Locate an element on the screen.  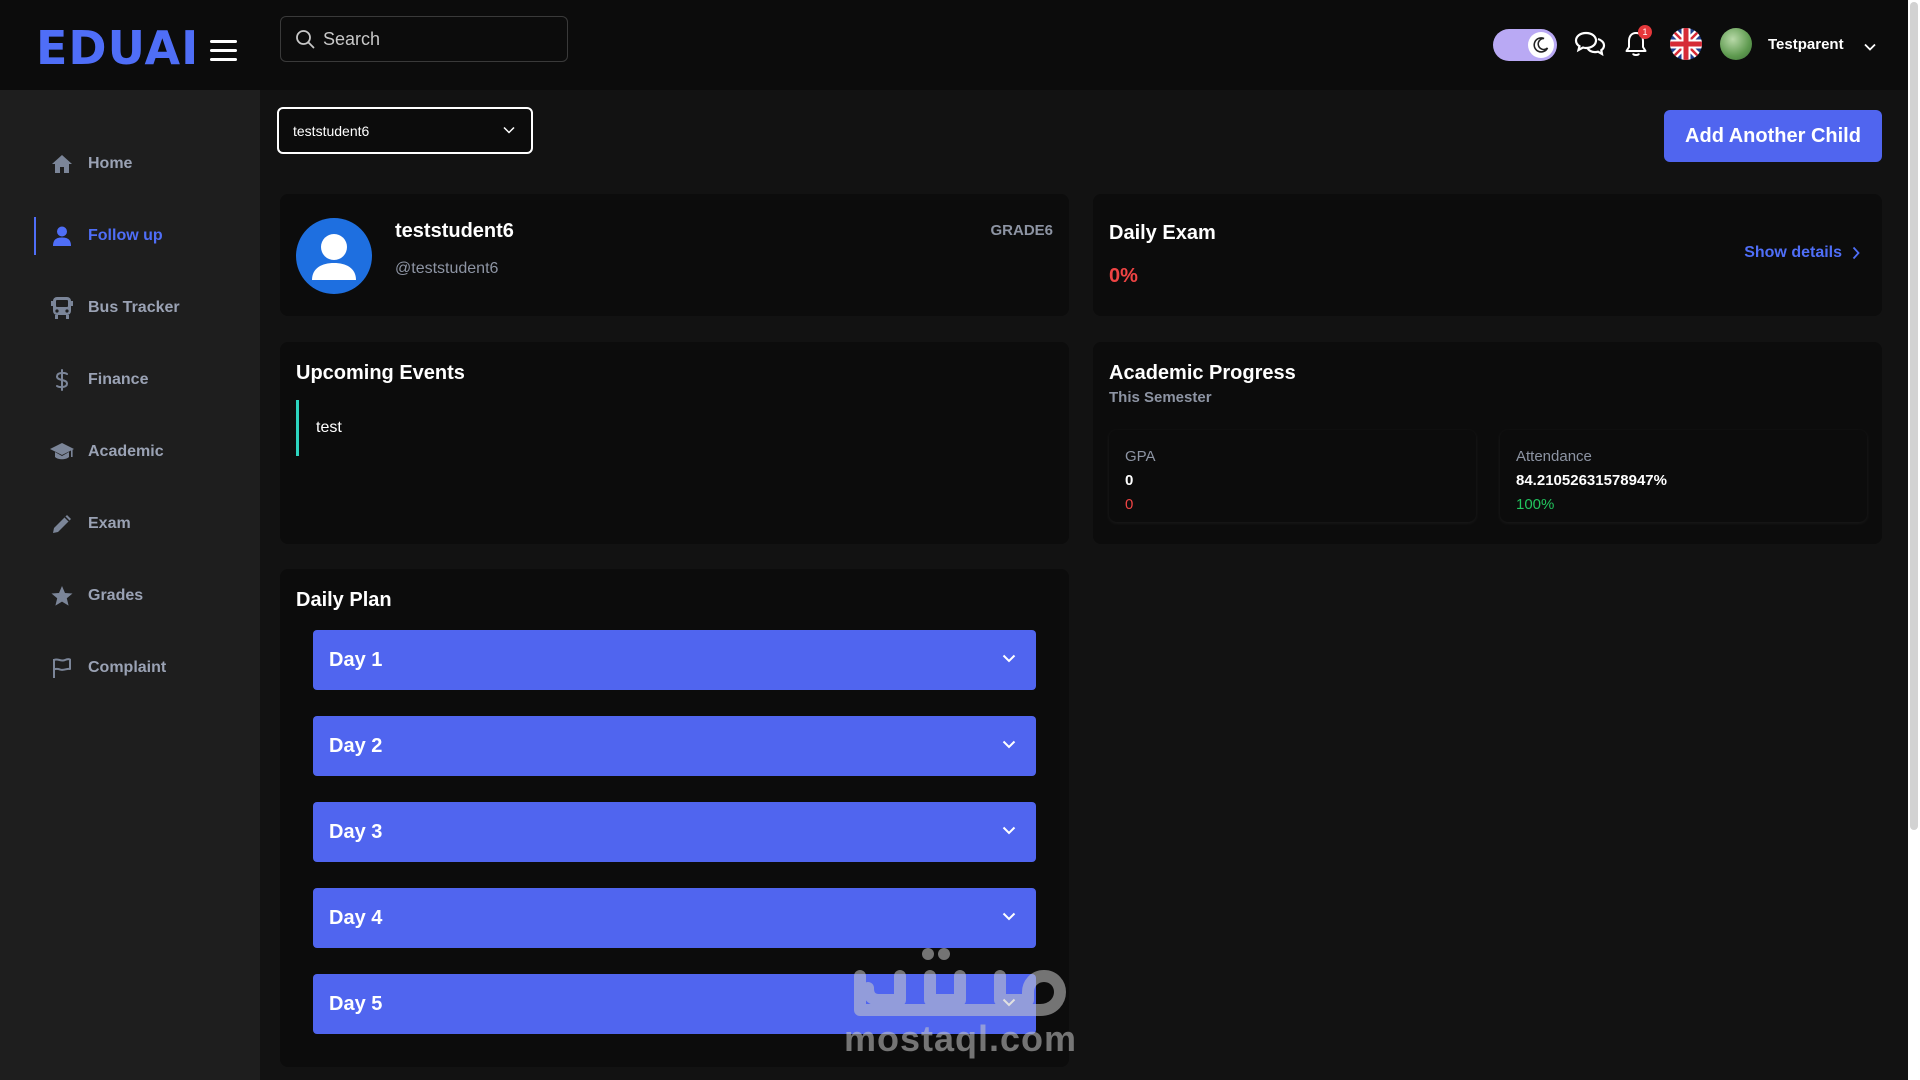
user-avatar is located at coordinates (1736, 44).